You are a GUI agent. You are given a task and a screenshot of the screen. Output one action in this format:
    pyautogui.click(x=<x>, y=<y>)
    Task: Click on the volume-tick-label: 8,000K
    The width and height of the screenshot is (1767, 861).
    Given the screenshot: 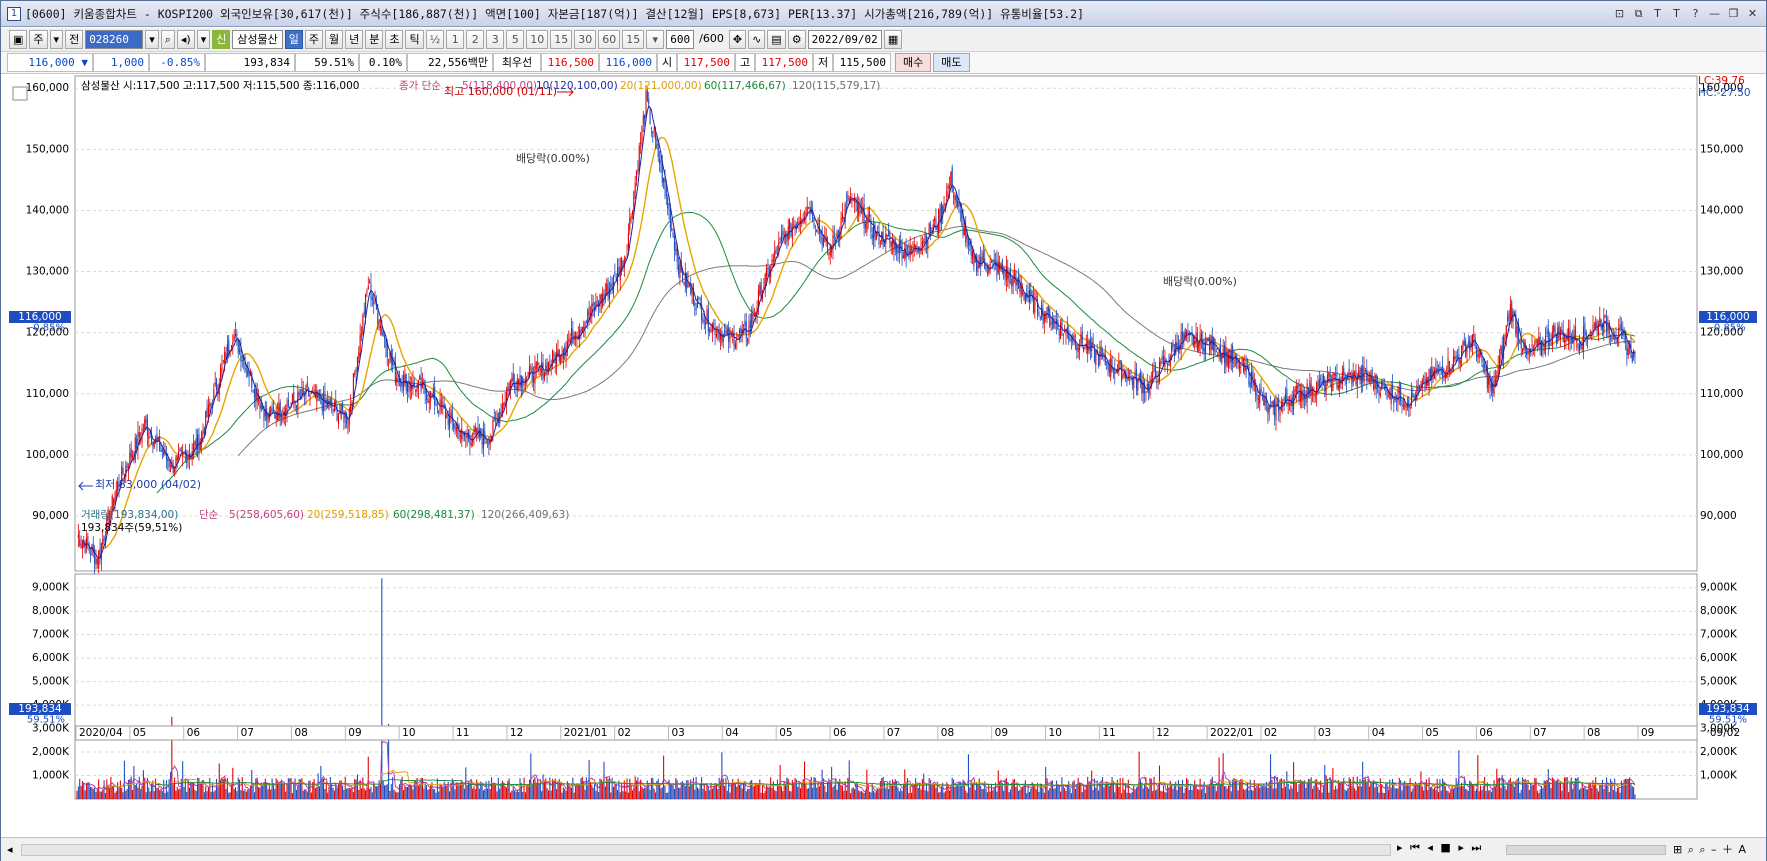 What is the action you would take?
    pyautogui.click(x=51, y=611)
    